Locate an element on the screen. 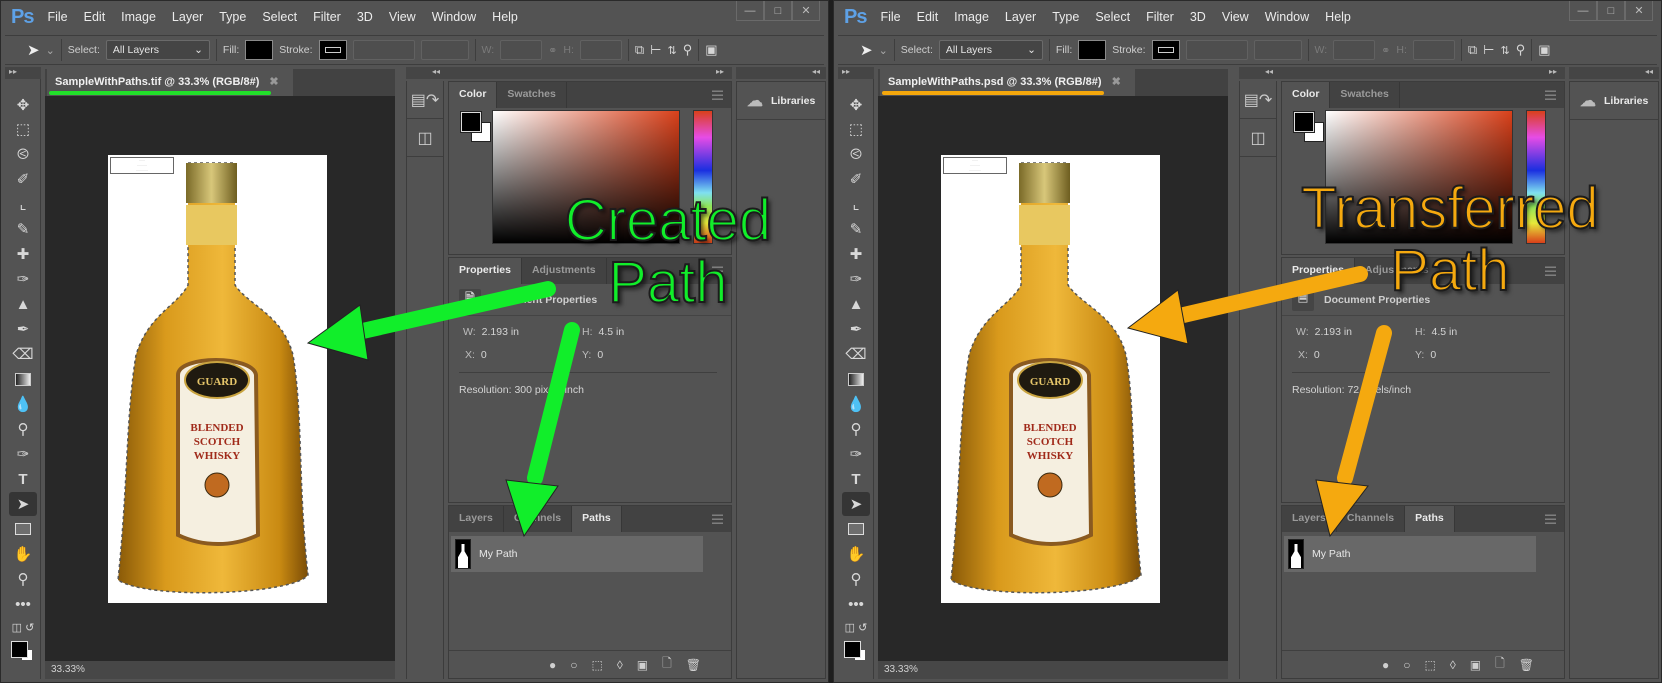  callout-line-1: Created is located at coordinates (668, 220).